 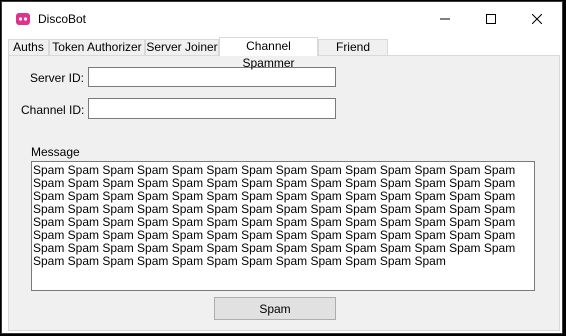 What do you see at coordinates (275, 308) in the screenshot?
I see `spam-button: Spam` at bounding box center [275, 308].